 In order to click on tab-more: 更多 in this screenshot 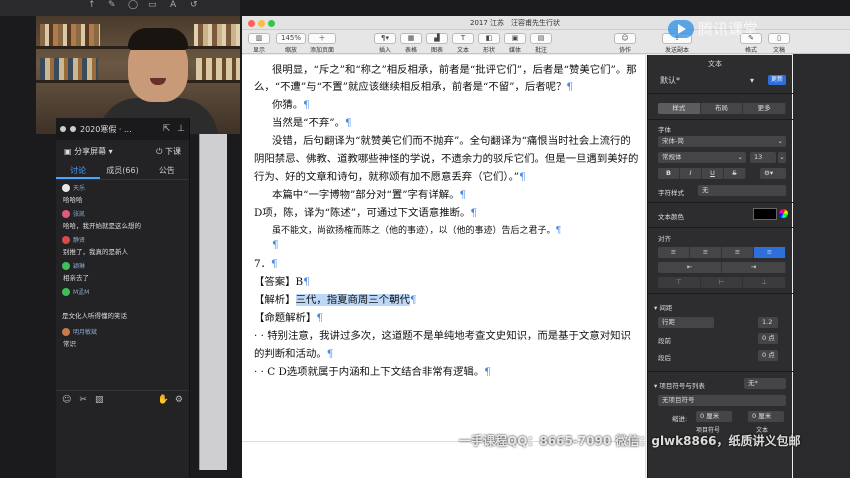, I will do `click(764, 108)`.